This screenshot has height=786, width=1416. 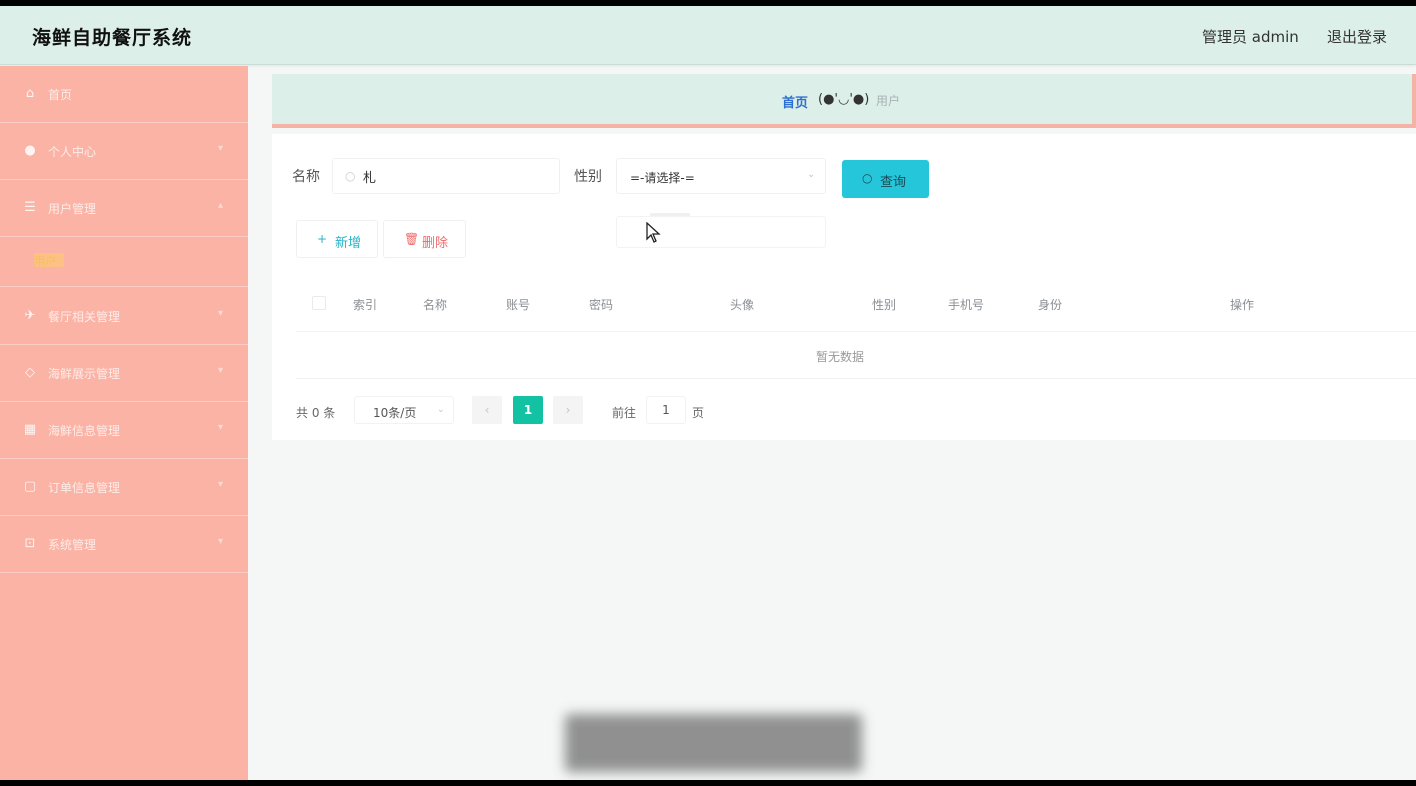 I want to click on plus-icon: +, so click(x=322, y=239).